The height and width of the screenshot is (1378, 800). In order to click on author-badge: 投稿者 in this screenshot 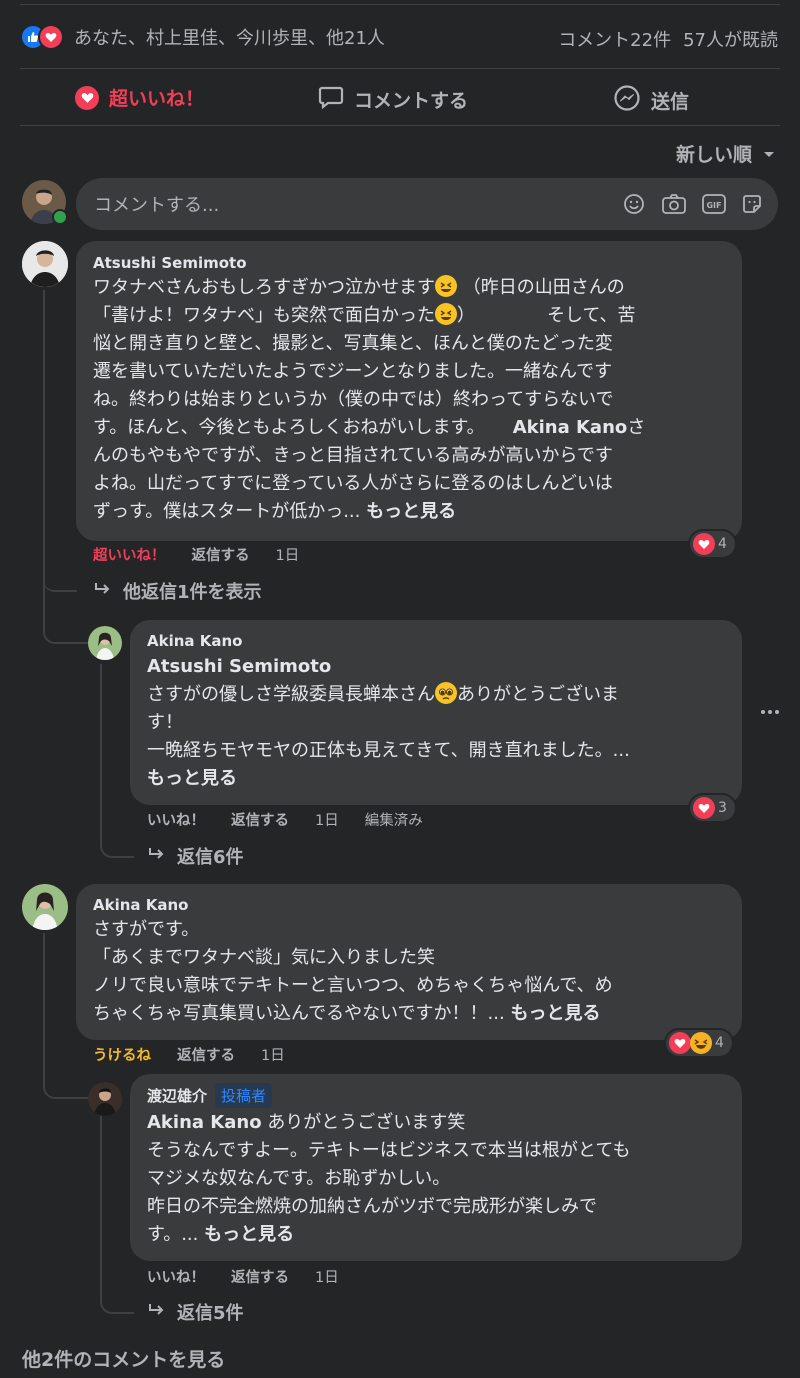, I will do `click(244, 1095)`.